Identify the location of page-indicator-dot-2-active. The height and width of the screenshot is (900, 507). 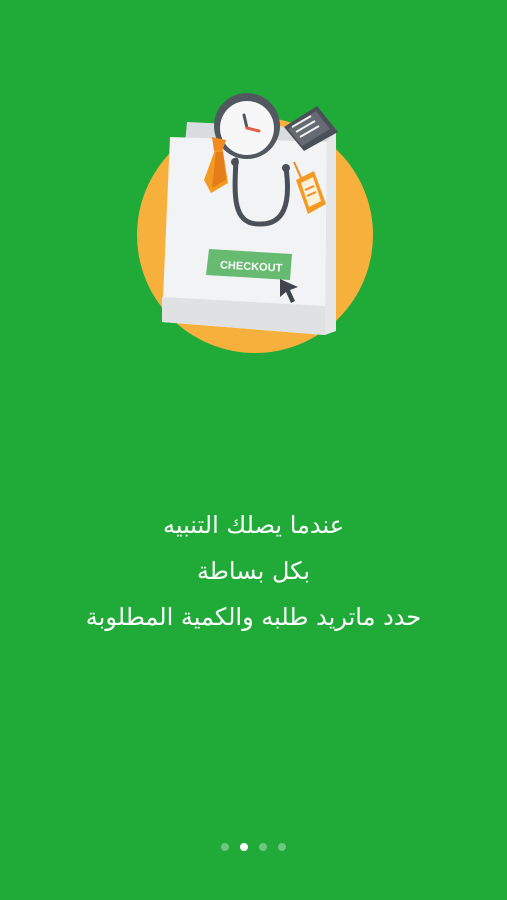
(244, 847).